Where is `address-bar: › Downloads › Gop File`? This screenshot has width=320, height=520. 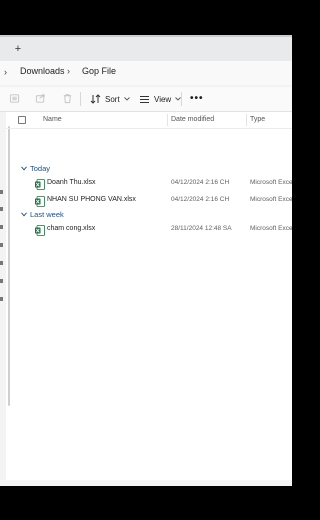
address-bar: › Downloads › Gop File is located at coordinates (146, 73).